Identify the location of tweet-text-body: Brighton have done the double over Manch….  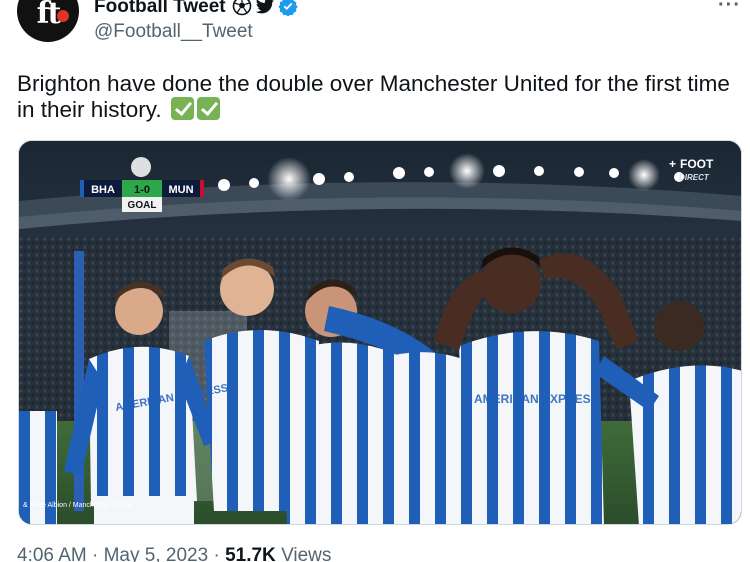
(373, 96).